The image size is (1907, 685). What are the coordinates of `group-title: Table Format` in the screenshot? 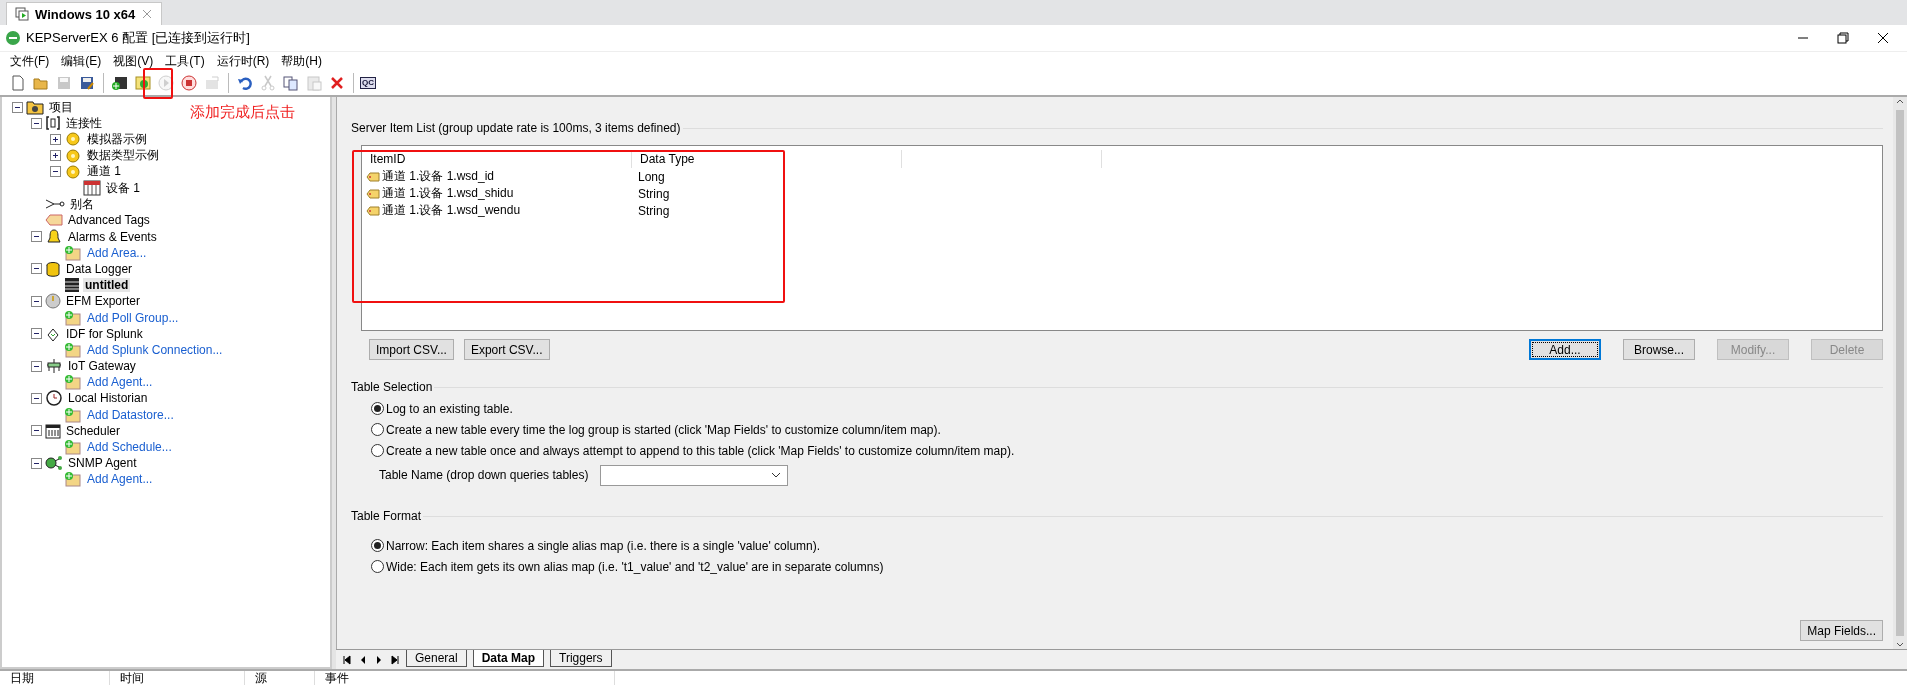 It's located at (386, 516).